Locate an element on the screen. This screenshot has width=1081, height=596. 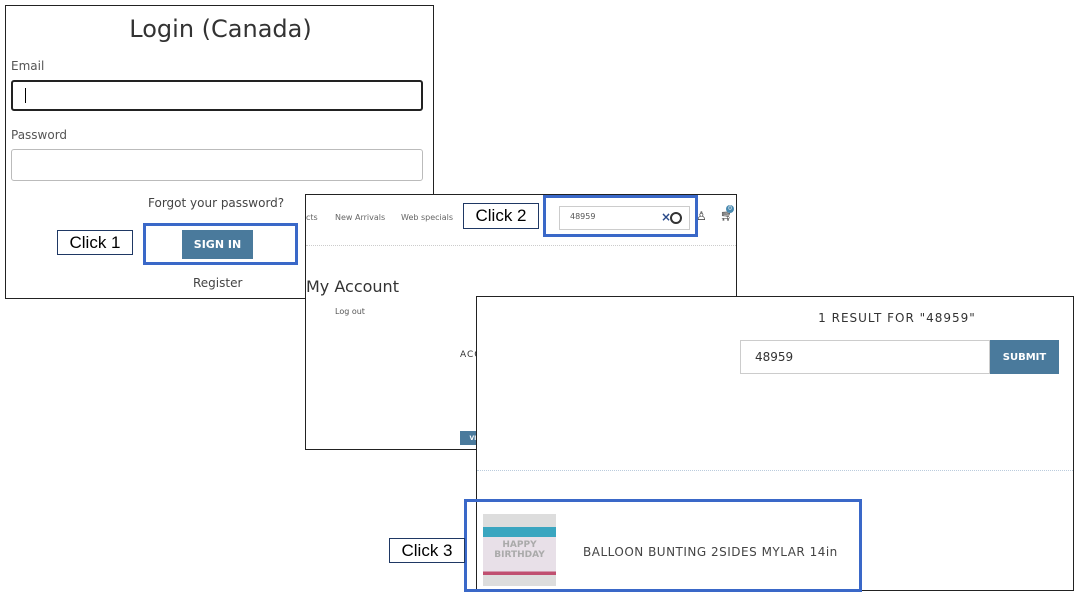
password-field is located at coordinates (217, 165).